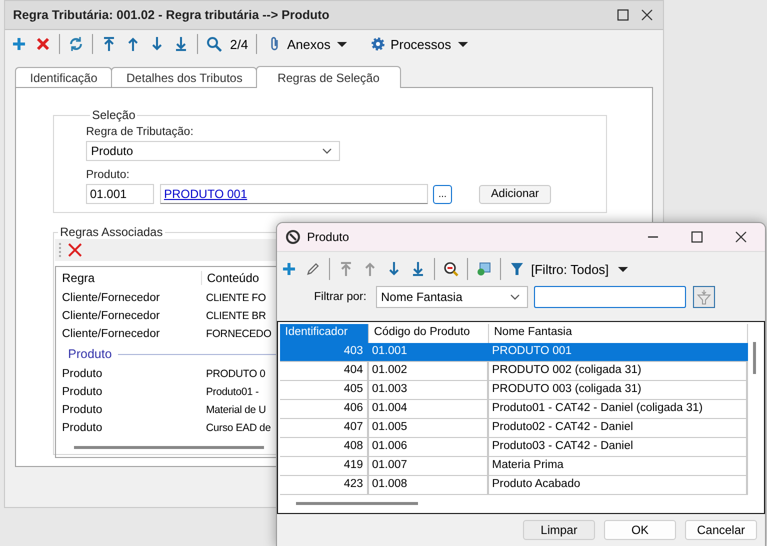 This screenshot has width=767, height=546. I want to click on field-label: Produto:, so click(108, 175).